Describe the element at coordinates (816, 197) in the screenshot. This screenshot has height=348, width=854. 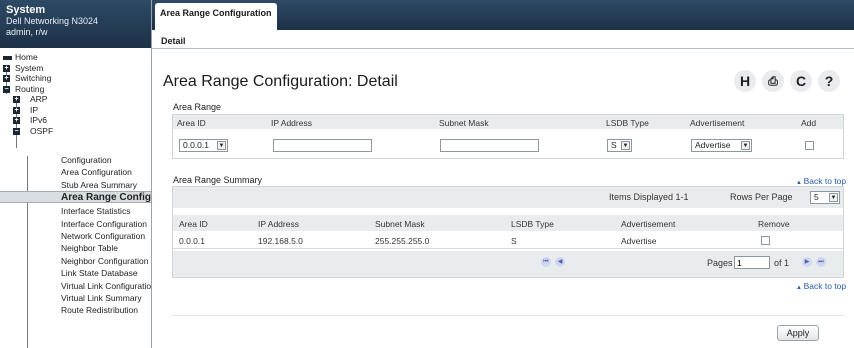
I see `rows-per-page-value: 5` at that location.